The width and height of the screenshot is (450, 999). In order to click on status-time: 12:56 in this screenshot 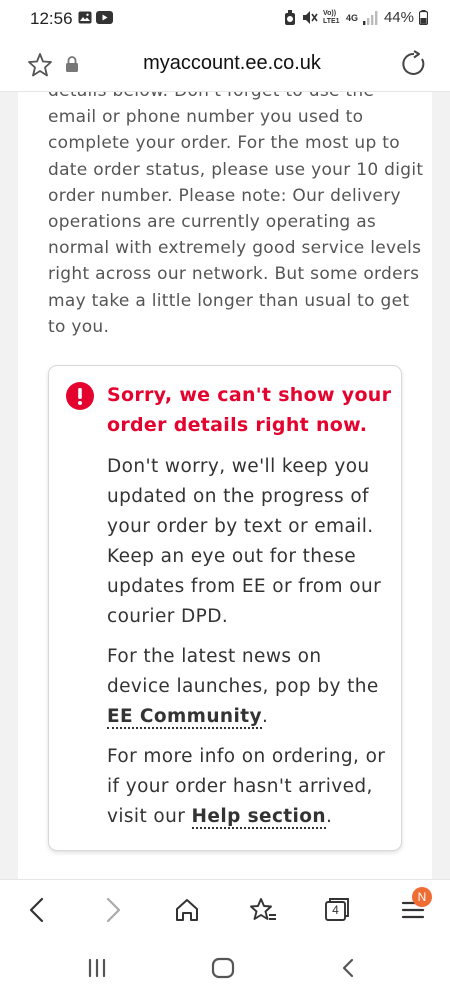, I will do `click(51, 18)`.